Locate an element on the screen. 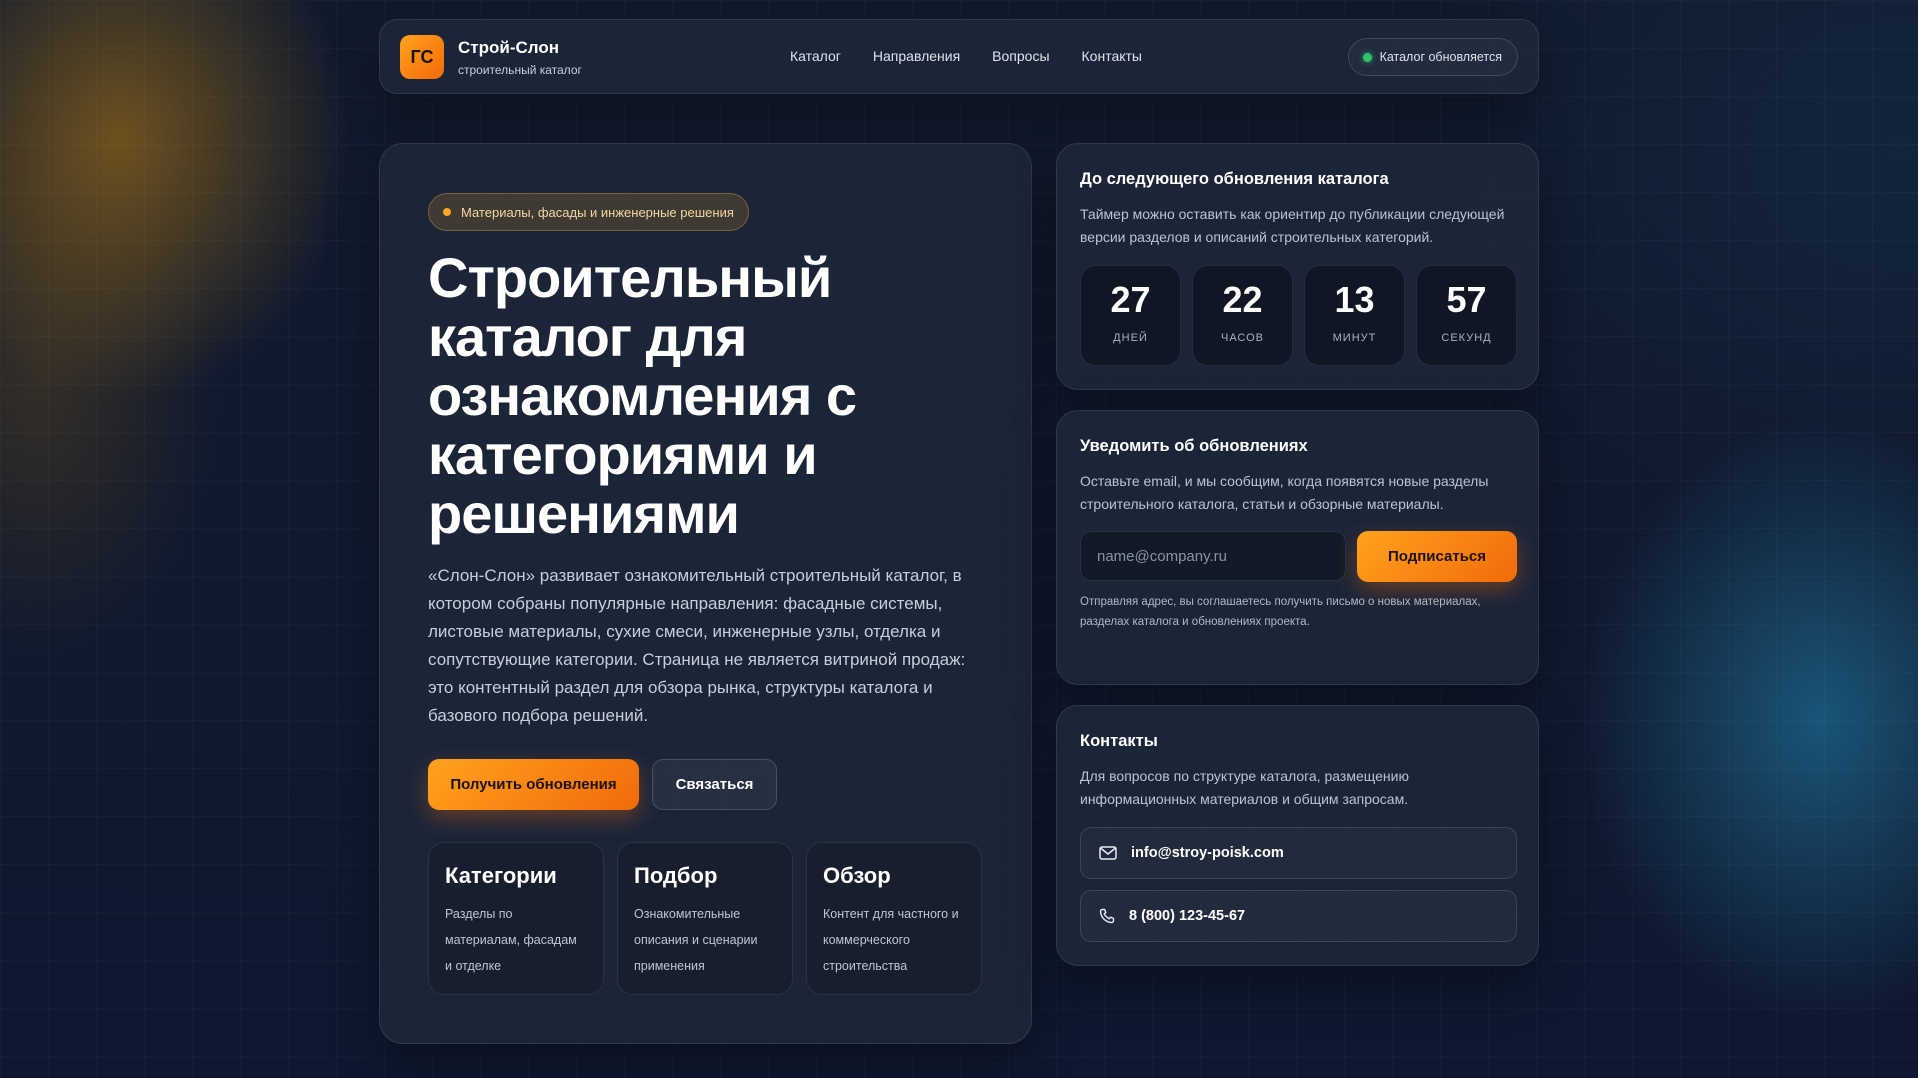 Image resolution: width=1918 pixels, height=1078 pixels. feature-text: Разделы по материалам, фасадам и отделке is located at coordinates (511, 940).